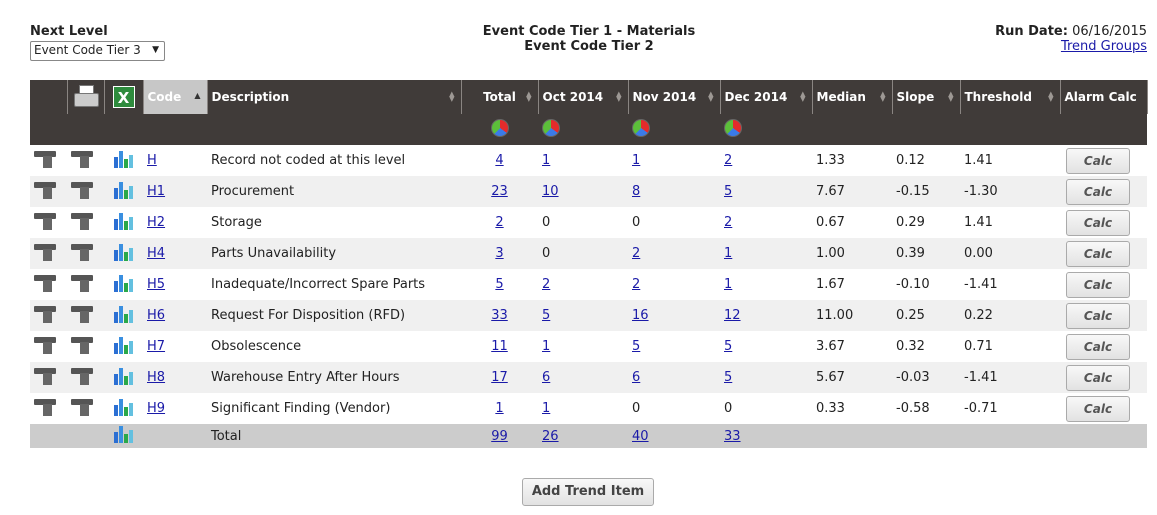 This screenshot has width=1157, height=515. I want to click on code-link: H8, so click(156, 377).